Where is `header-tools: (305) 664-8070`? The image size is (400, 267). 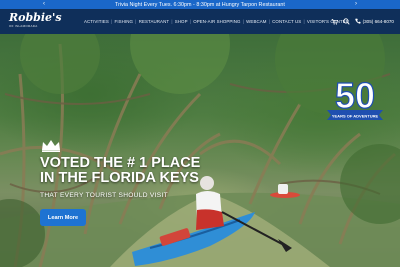
header-tools: (305) 664-8070 is located at coordinates (362, 21).